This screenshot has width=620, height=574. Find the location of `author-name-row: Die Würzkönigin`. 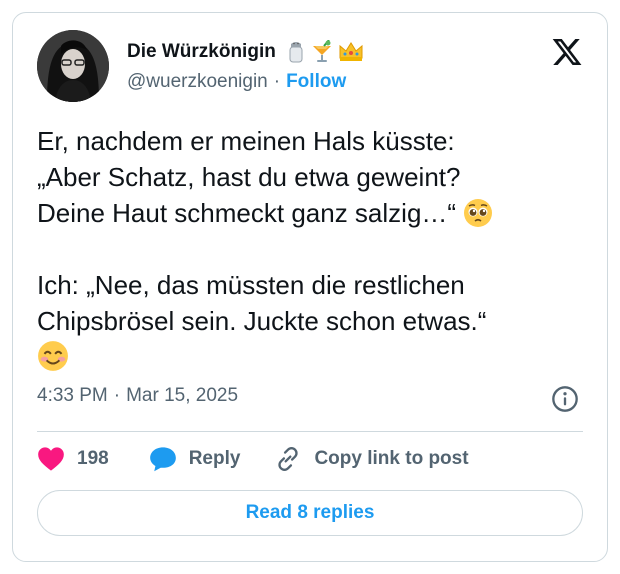

author-name-row: Die Würzkönigin is located at coordinates (245, 52).